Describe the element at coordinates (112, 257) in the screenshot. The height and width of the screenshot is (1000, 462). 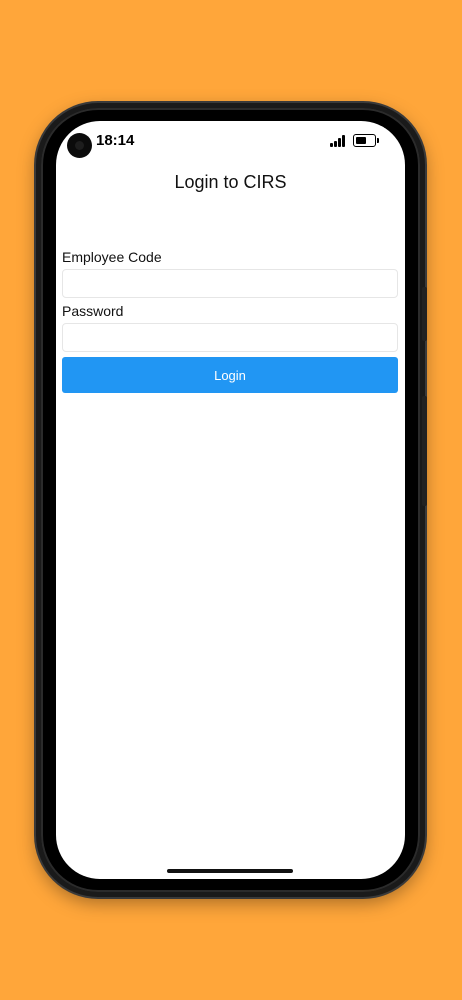
I see `employee-code-label: Employee Code` at that location.